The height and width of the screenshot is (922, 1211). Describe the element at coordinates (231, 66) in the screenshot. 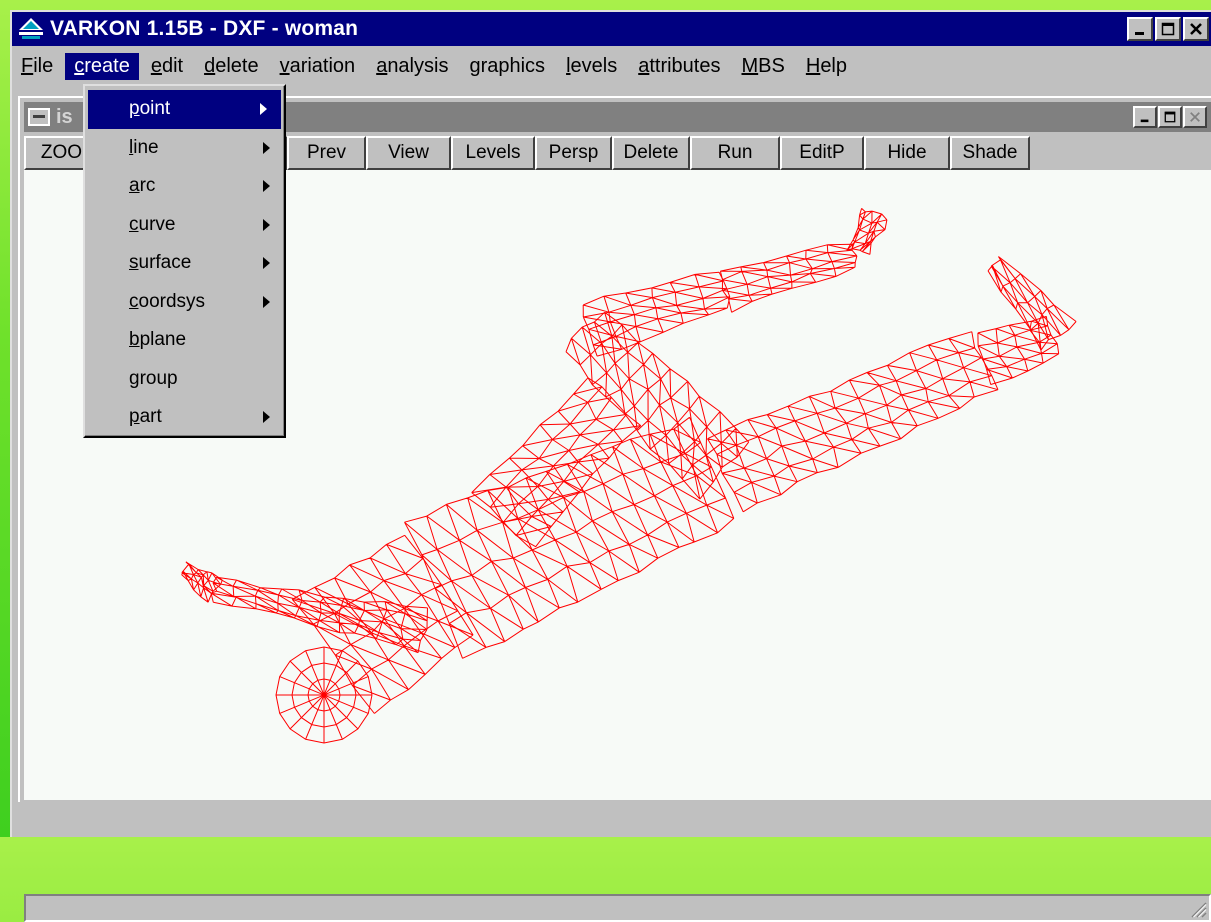

I see `menu-delete: delete` at that location.